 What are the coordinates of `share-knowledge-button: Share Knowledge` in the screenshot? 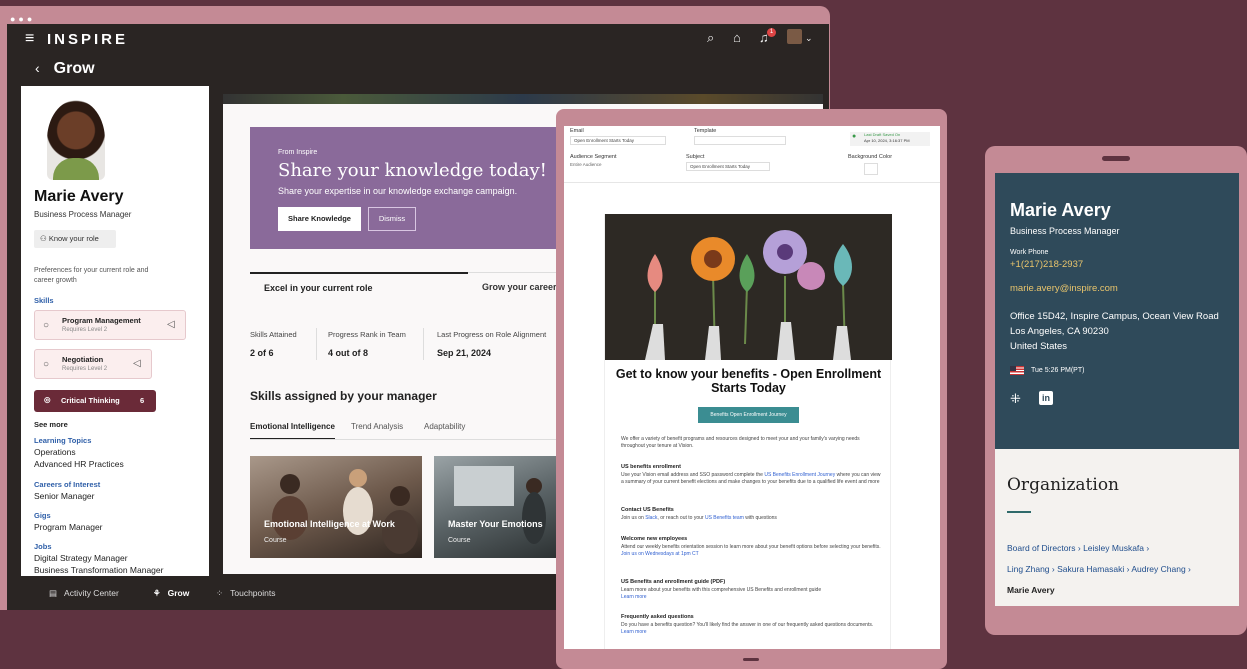 It's located at (319, 219).